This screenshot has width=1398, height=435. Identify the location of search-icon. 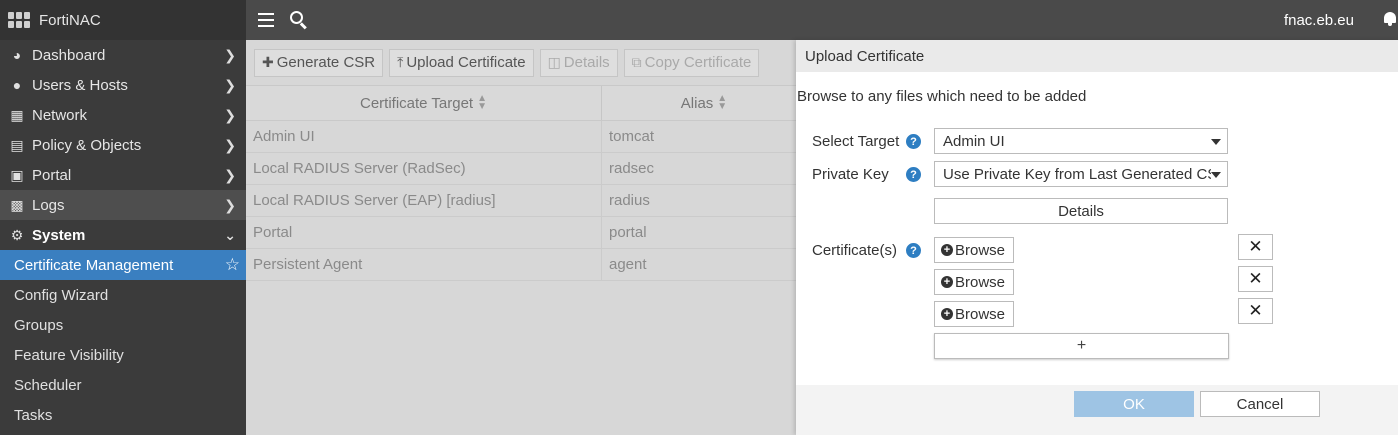
(299, 20).